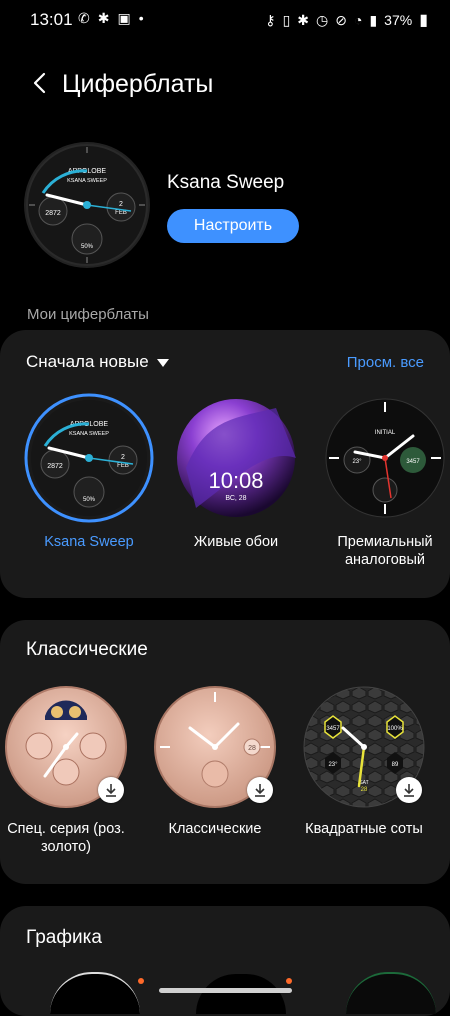 This screenshot has width=450, height=1016. What do you see at coordinates (395, 729) in the screenshot?
I see `svg-text: 100%` at bounding box center [395, 729].